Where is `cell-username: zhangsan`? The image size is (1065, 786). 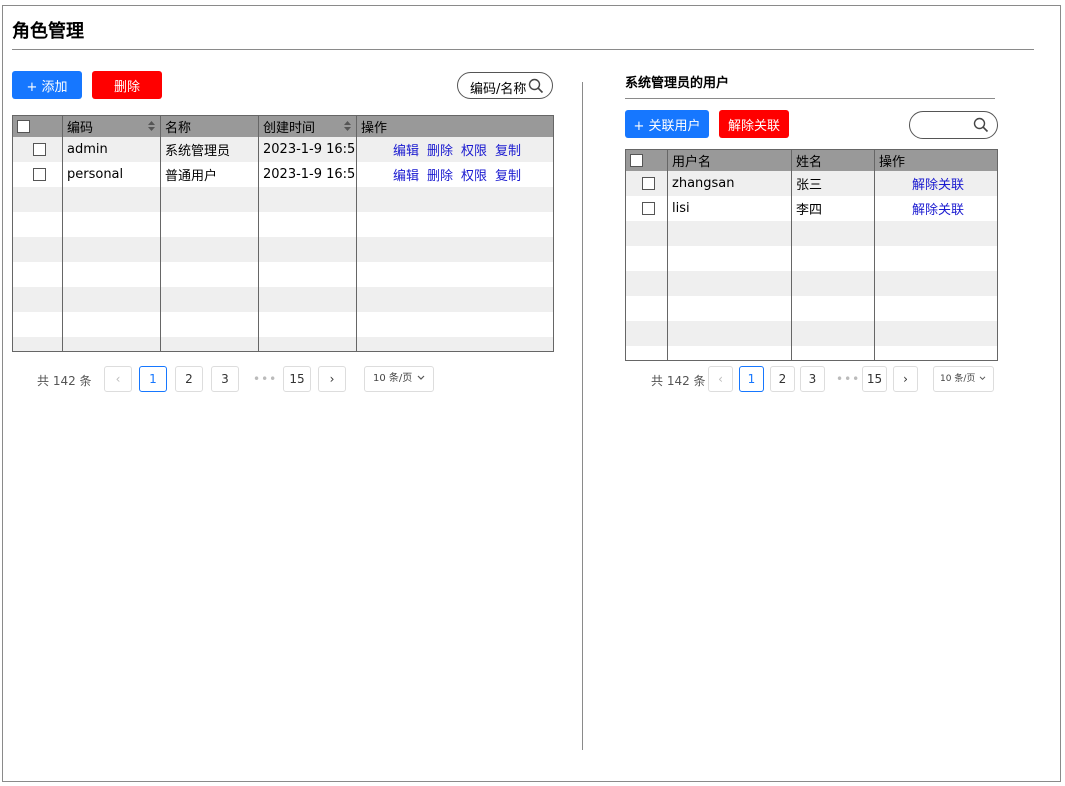 cell-username: zhangsan is located at coordinates (729, 183).